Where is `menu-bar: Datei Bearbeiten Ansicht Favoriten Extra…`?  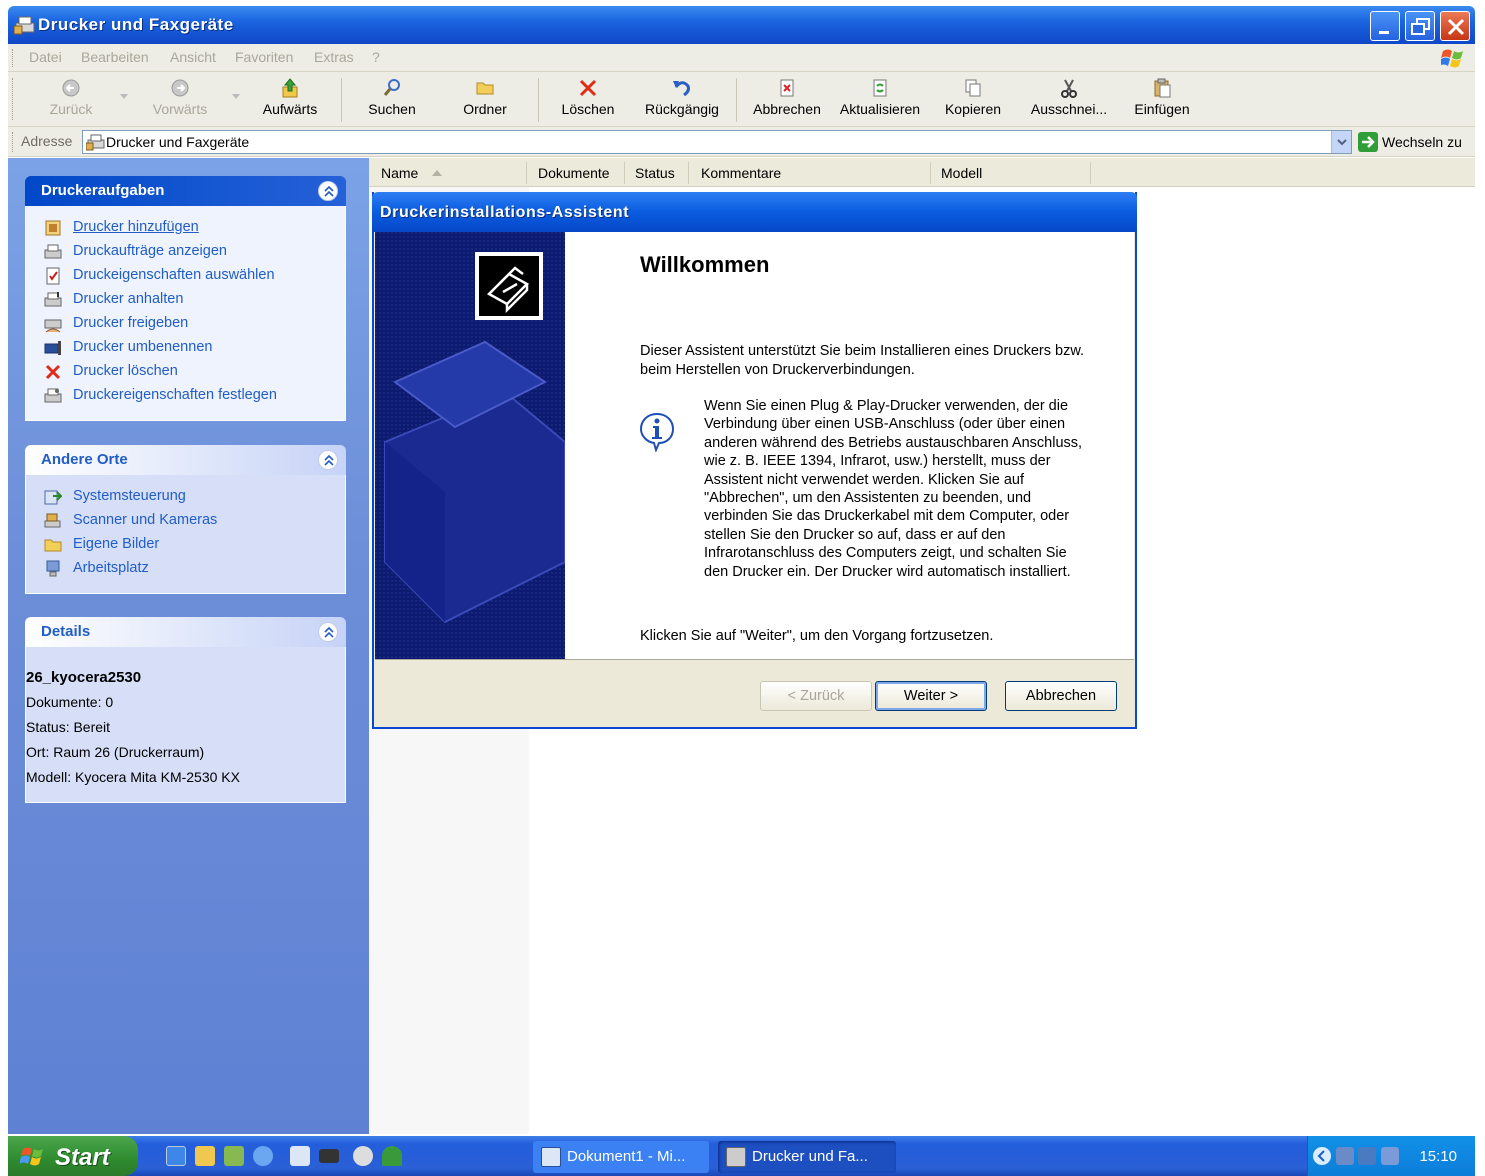 menu-bar: Datei Bearbeiten Ansicht Favoriten Extra… is located at coordinates (741, 58).